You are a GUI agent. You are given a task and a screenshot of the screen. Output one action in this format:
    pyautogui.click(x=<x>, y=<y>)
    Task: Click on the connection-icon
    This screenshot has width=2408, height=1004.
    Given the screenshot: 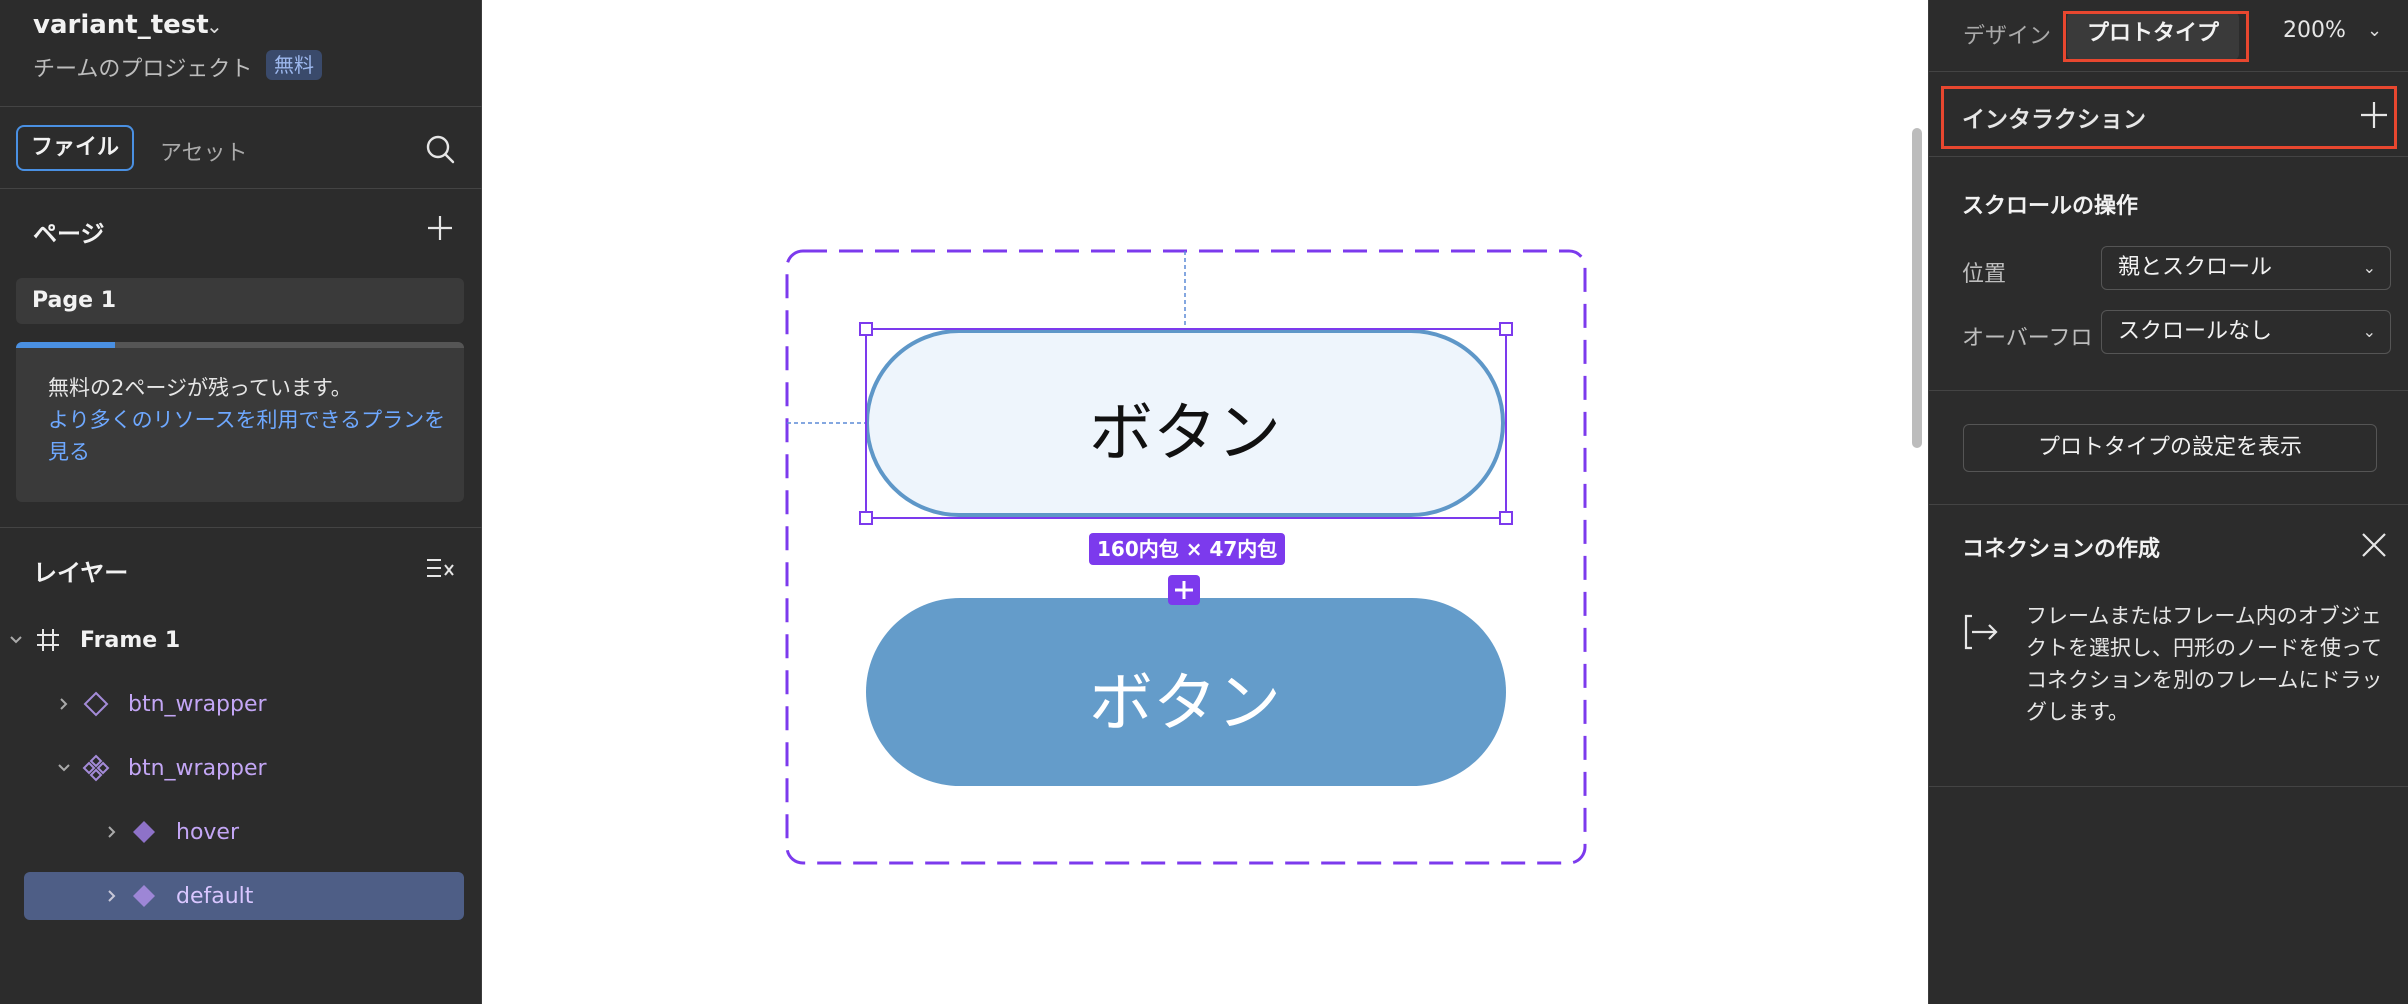 What is the action you would take?
    pyautogui.click(x=1981, y=632)
    